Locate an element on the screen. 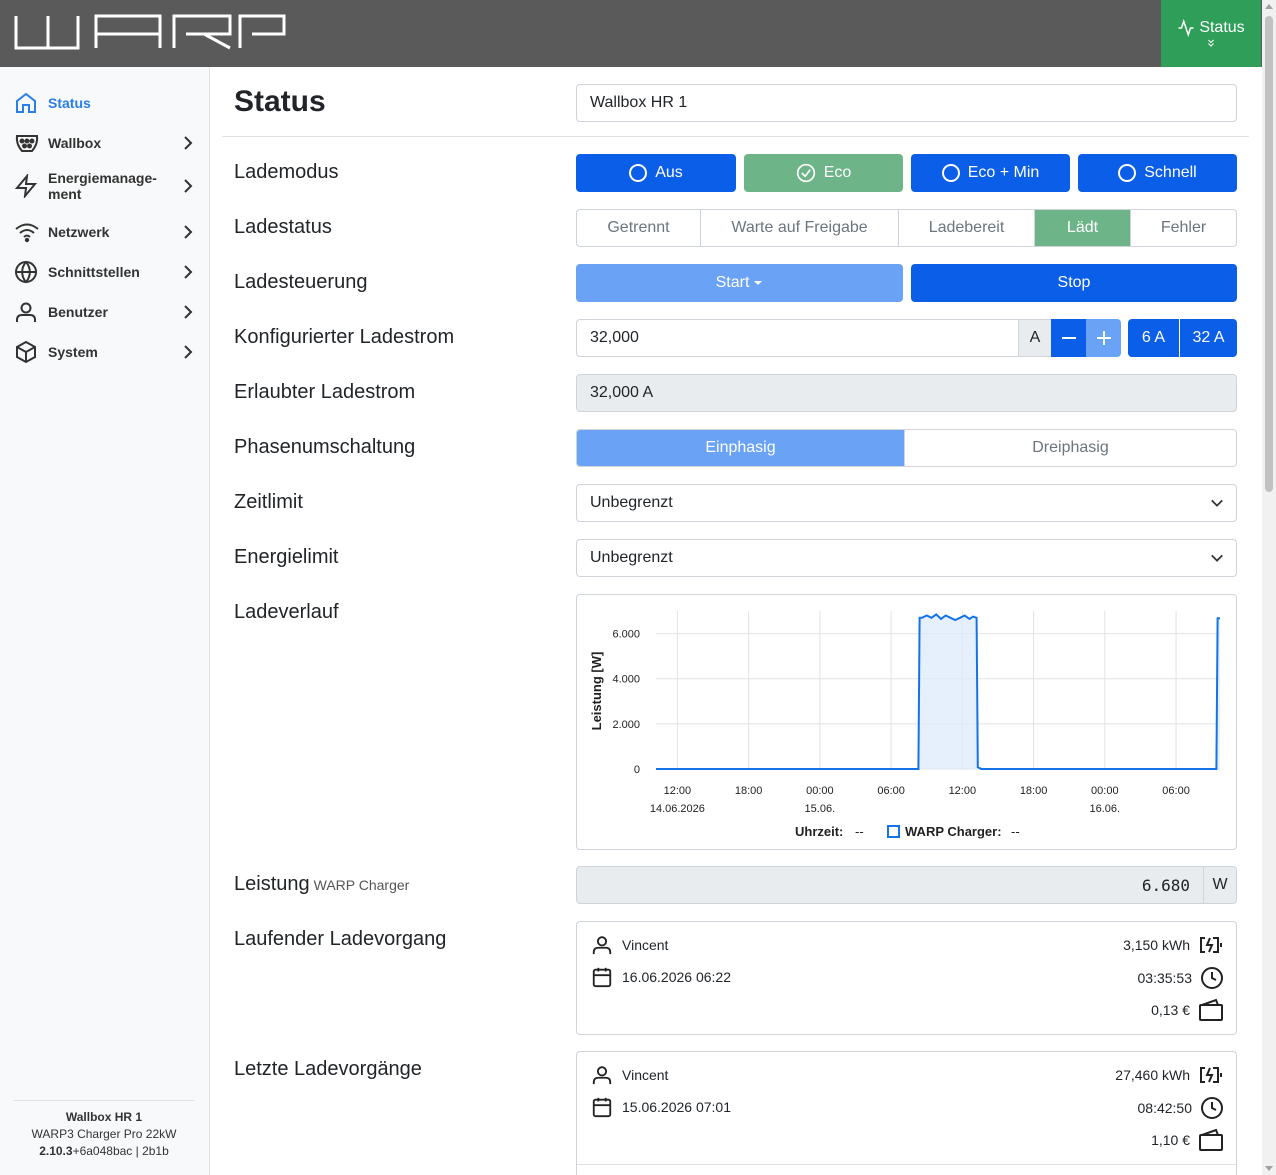 The height and width of the screenshot is (1175, 1276). stop-button: Stop is located at coordinates (1074, 283).